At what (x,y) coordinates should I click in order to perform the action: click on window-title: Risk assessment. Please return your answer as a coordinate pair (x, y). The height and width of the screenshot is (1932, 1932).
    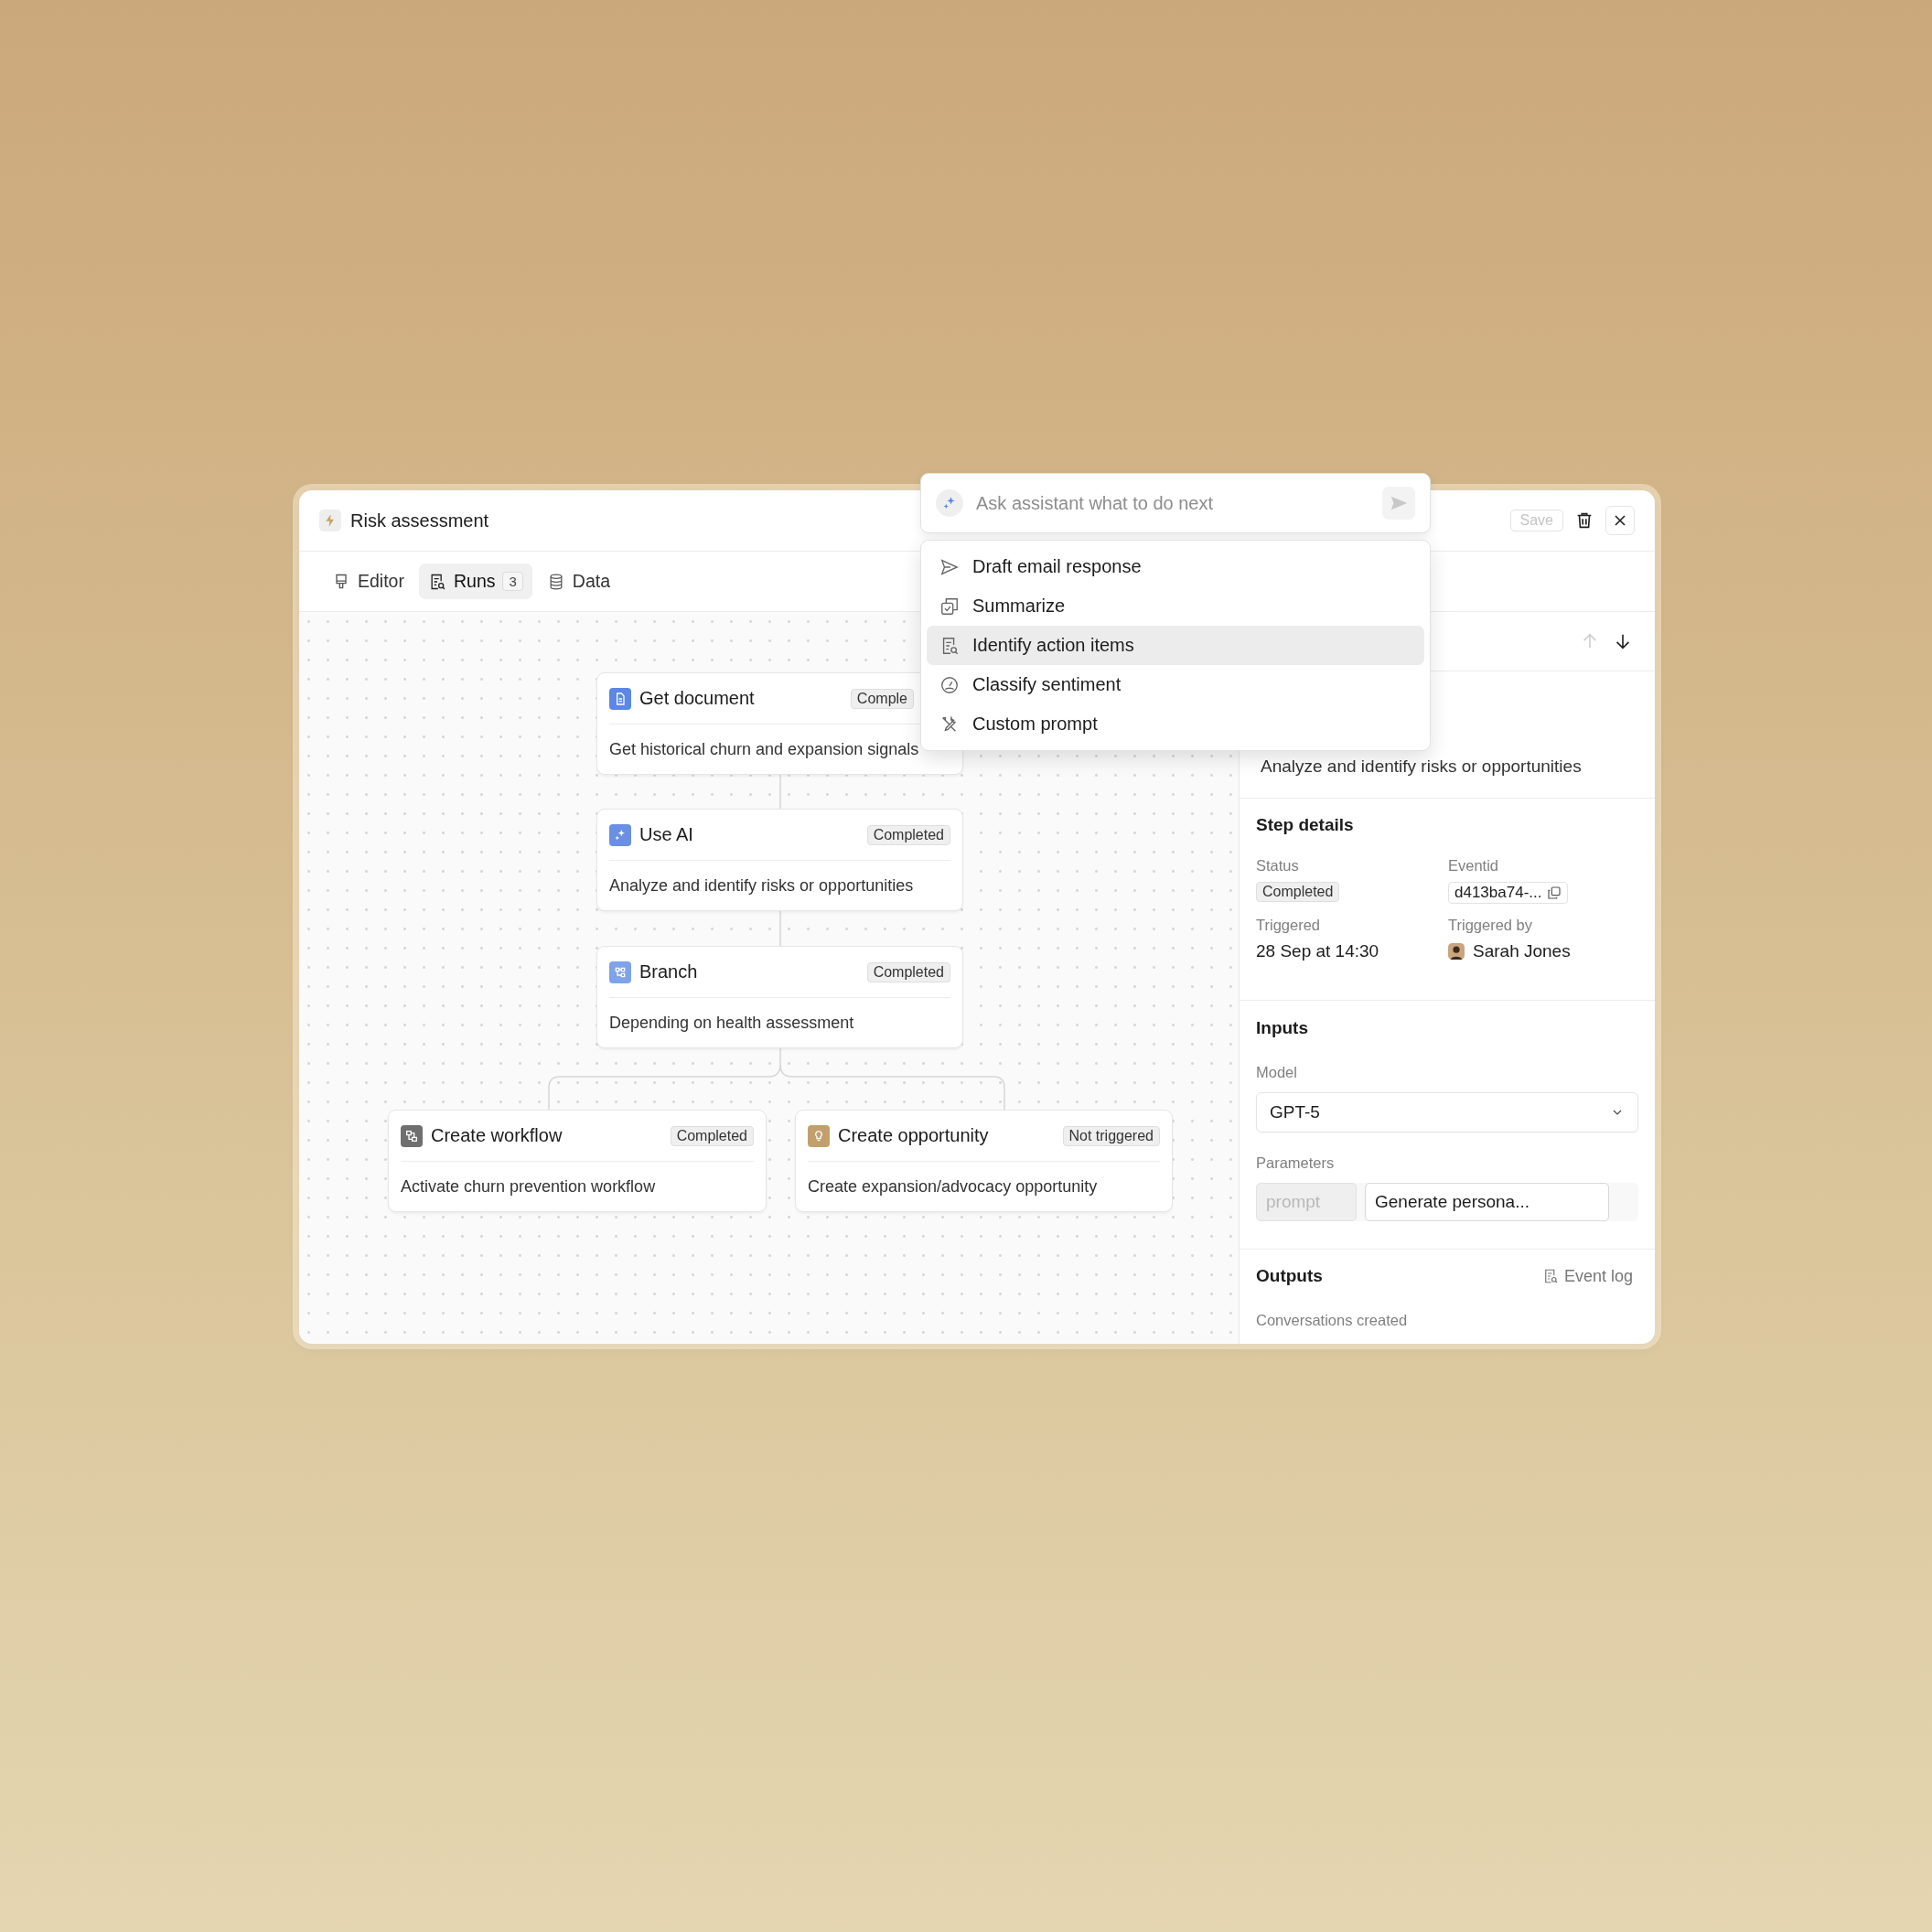
    Looking at the image, I should click on (419, 520).